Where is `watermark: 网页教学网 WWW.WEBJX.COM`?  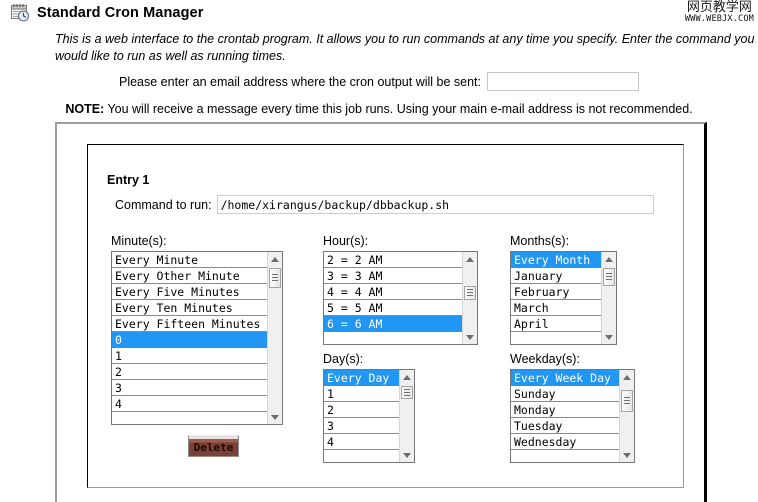
watermark: 网页教学网 WWW.WEBJX.COM is located at coordinates (719, 12).